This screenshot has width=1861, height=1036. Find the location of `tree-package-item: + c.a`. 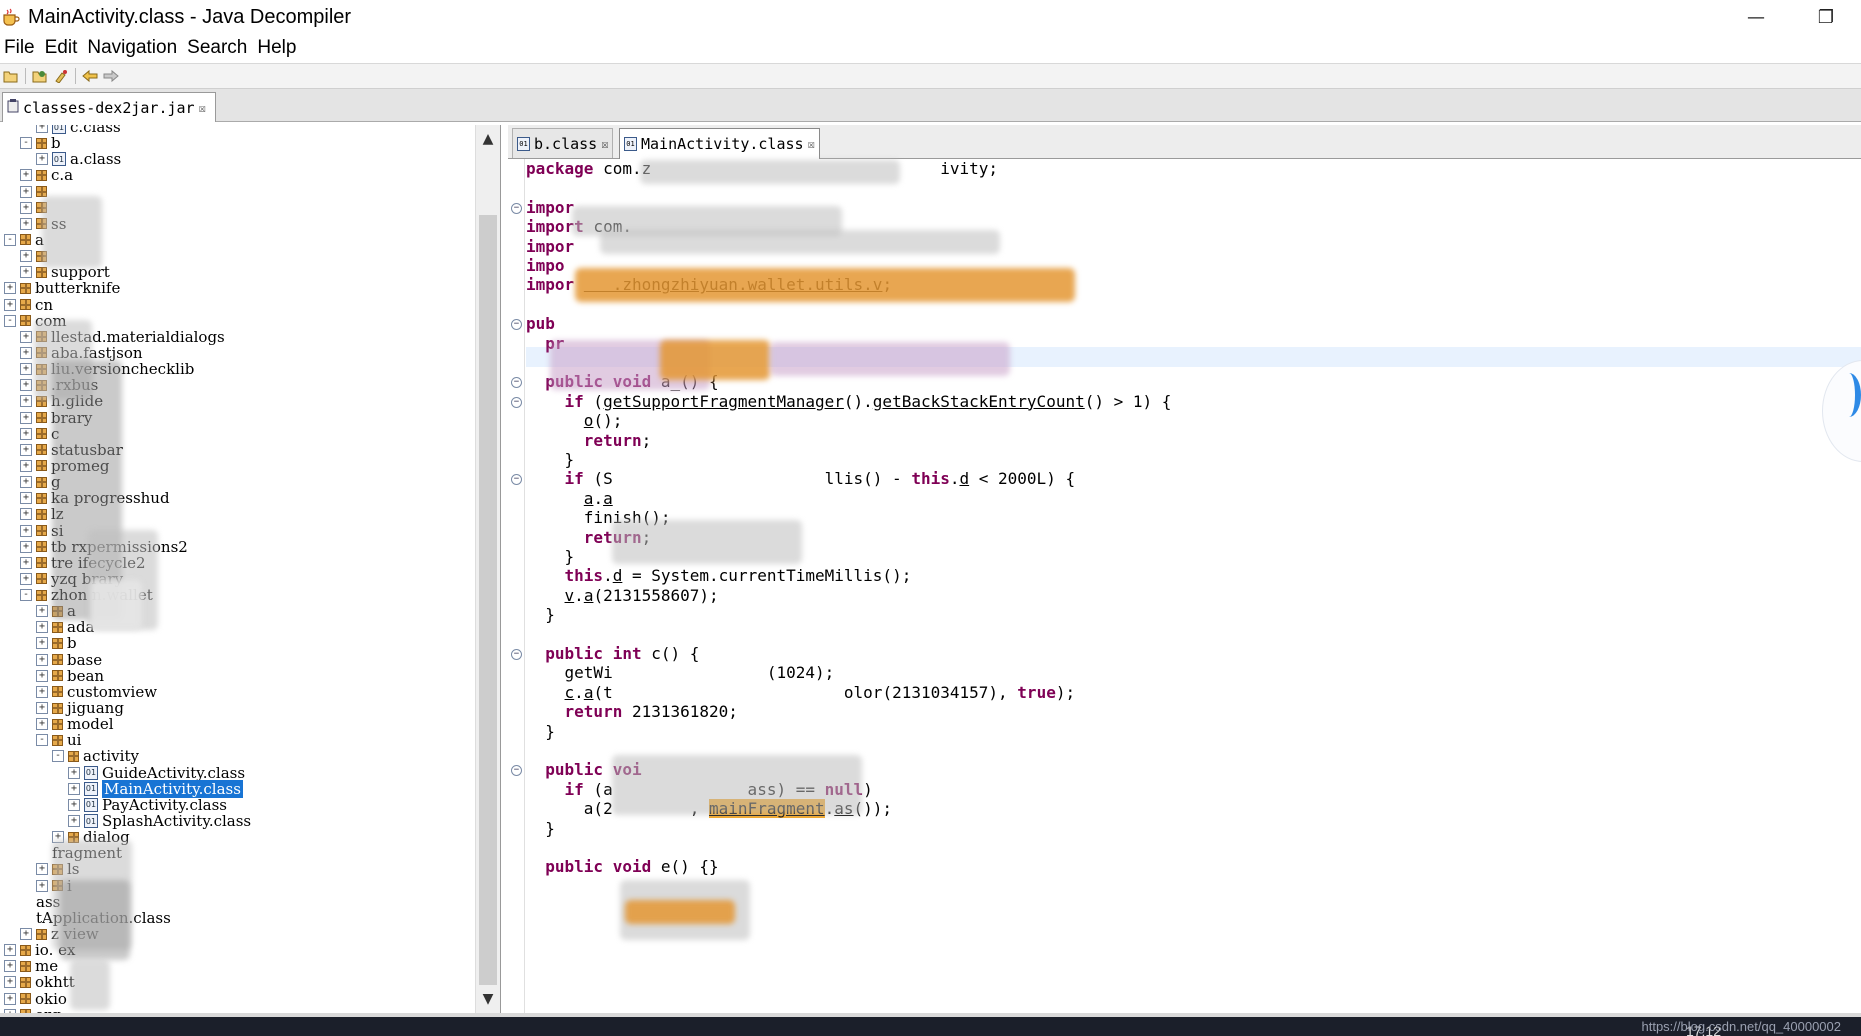

tree-package-item: + c.a is located at coordinates (46, 175).